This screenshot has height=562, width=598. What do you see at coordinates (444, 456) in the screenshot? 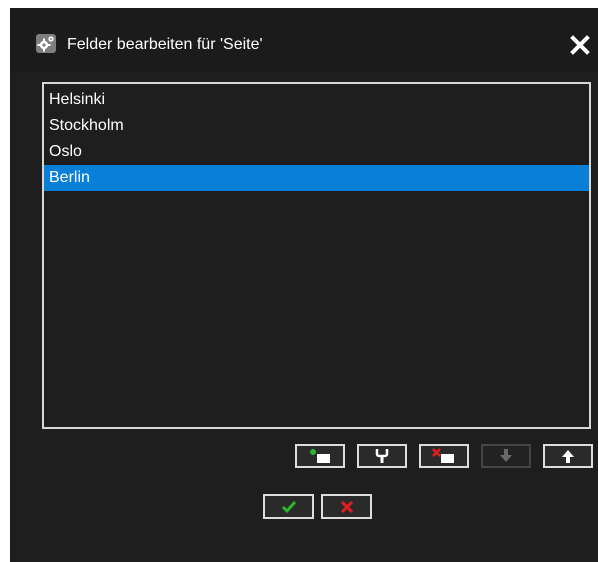
I see `delete-field-button` at bounding box center [444, 456].